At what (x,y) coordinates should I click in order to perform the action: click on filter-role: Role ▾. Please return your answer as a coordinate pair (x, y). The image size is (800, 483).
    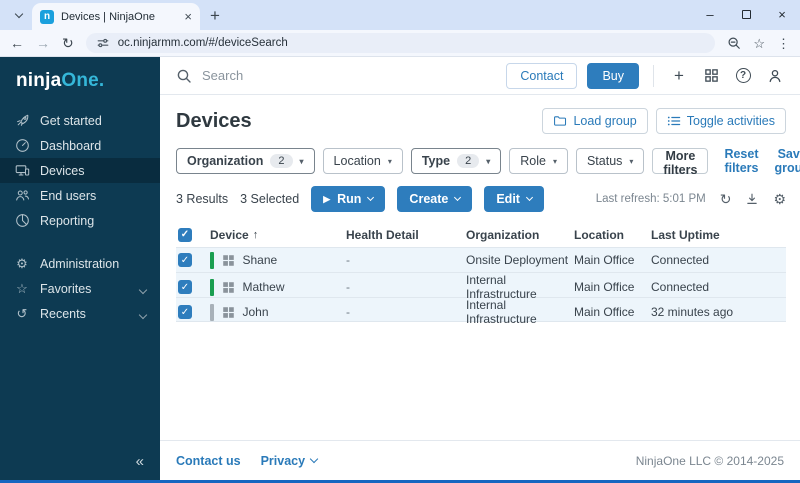
    Looking at the image, I should click on (538, 161).